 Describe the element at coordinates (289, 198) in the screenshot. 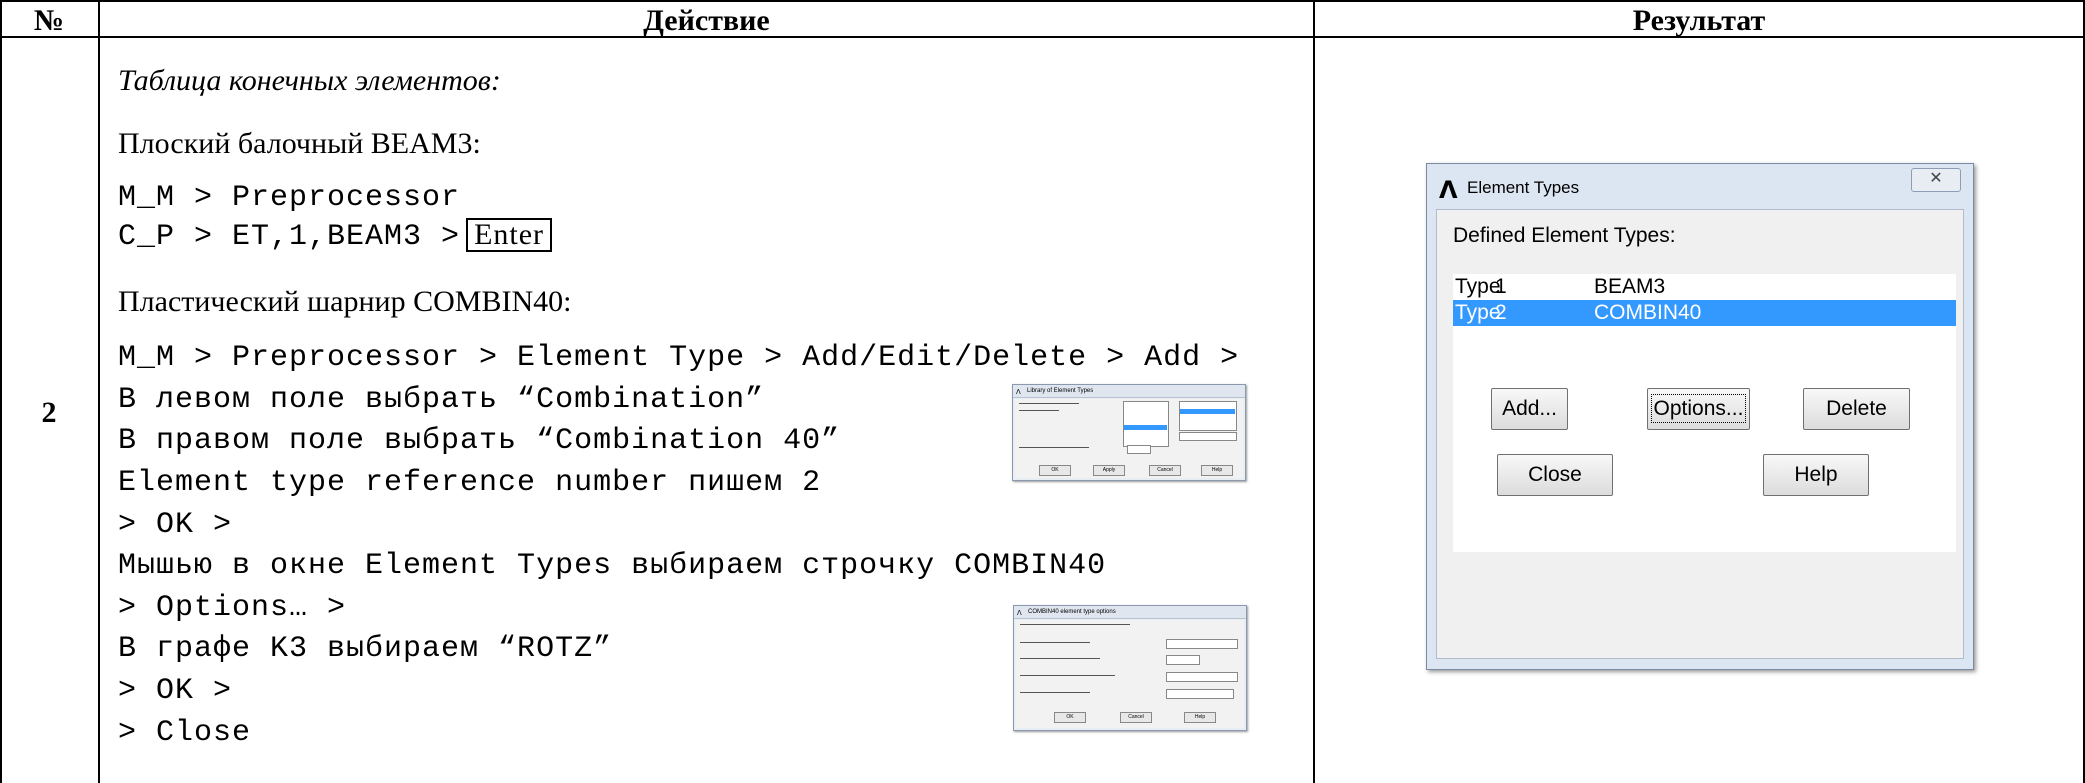

I see `beam-step-1: M_M > Preprocessor` at that location.